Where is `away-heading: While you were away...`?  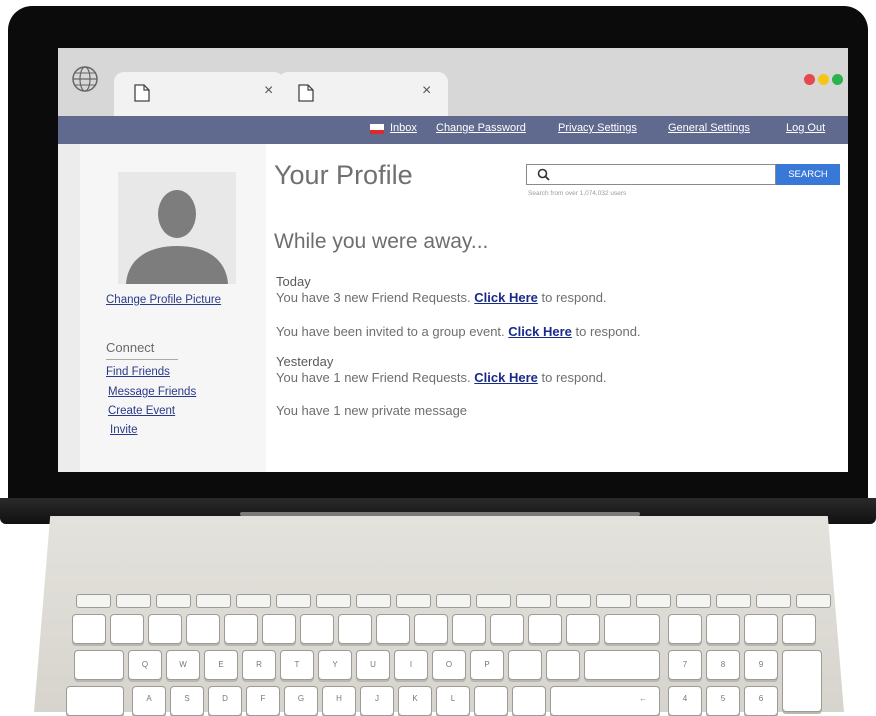 away-heading: While you were away... is located at coordinates (381, 241).